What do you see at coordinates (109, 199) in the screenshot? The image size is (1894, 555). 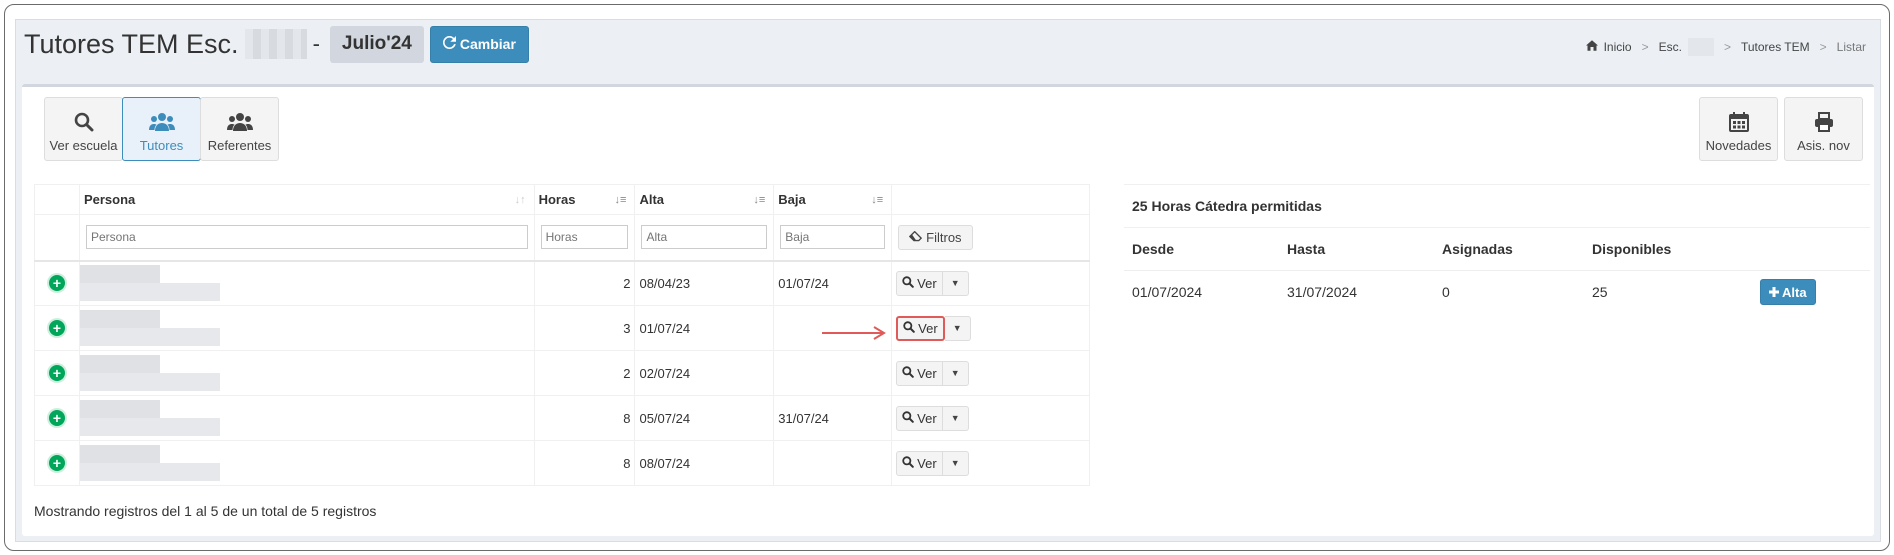 I see `column-header-persona-label: Persona` at bounding box center [109, 199].